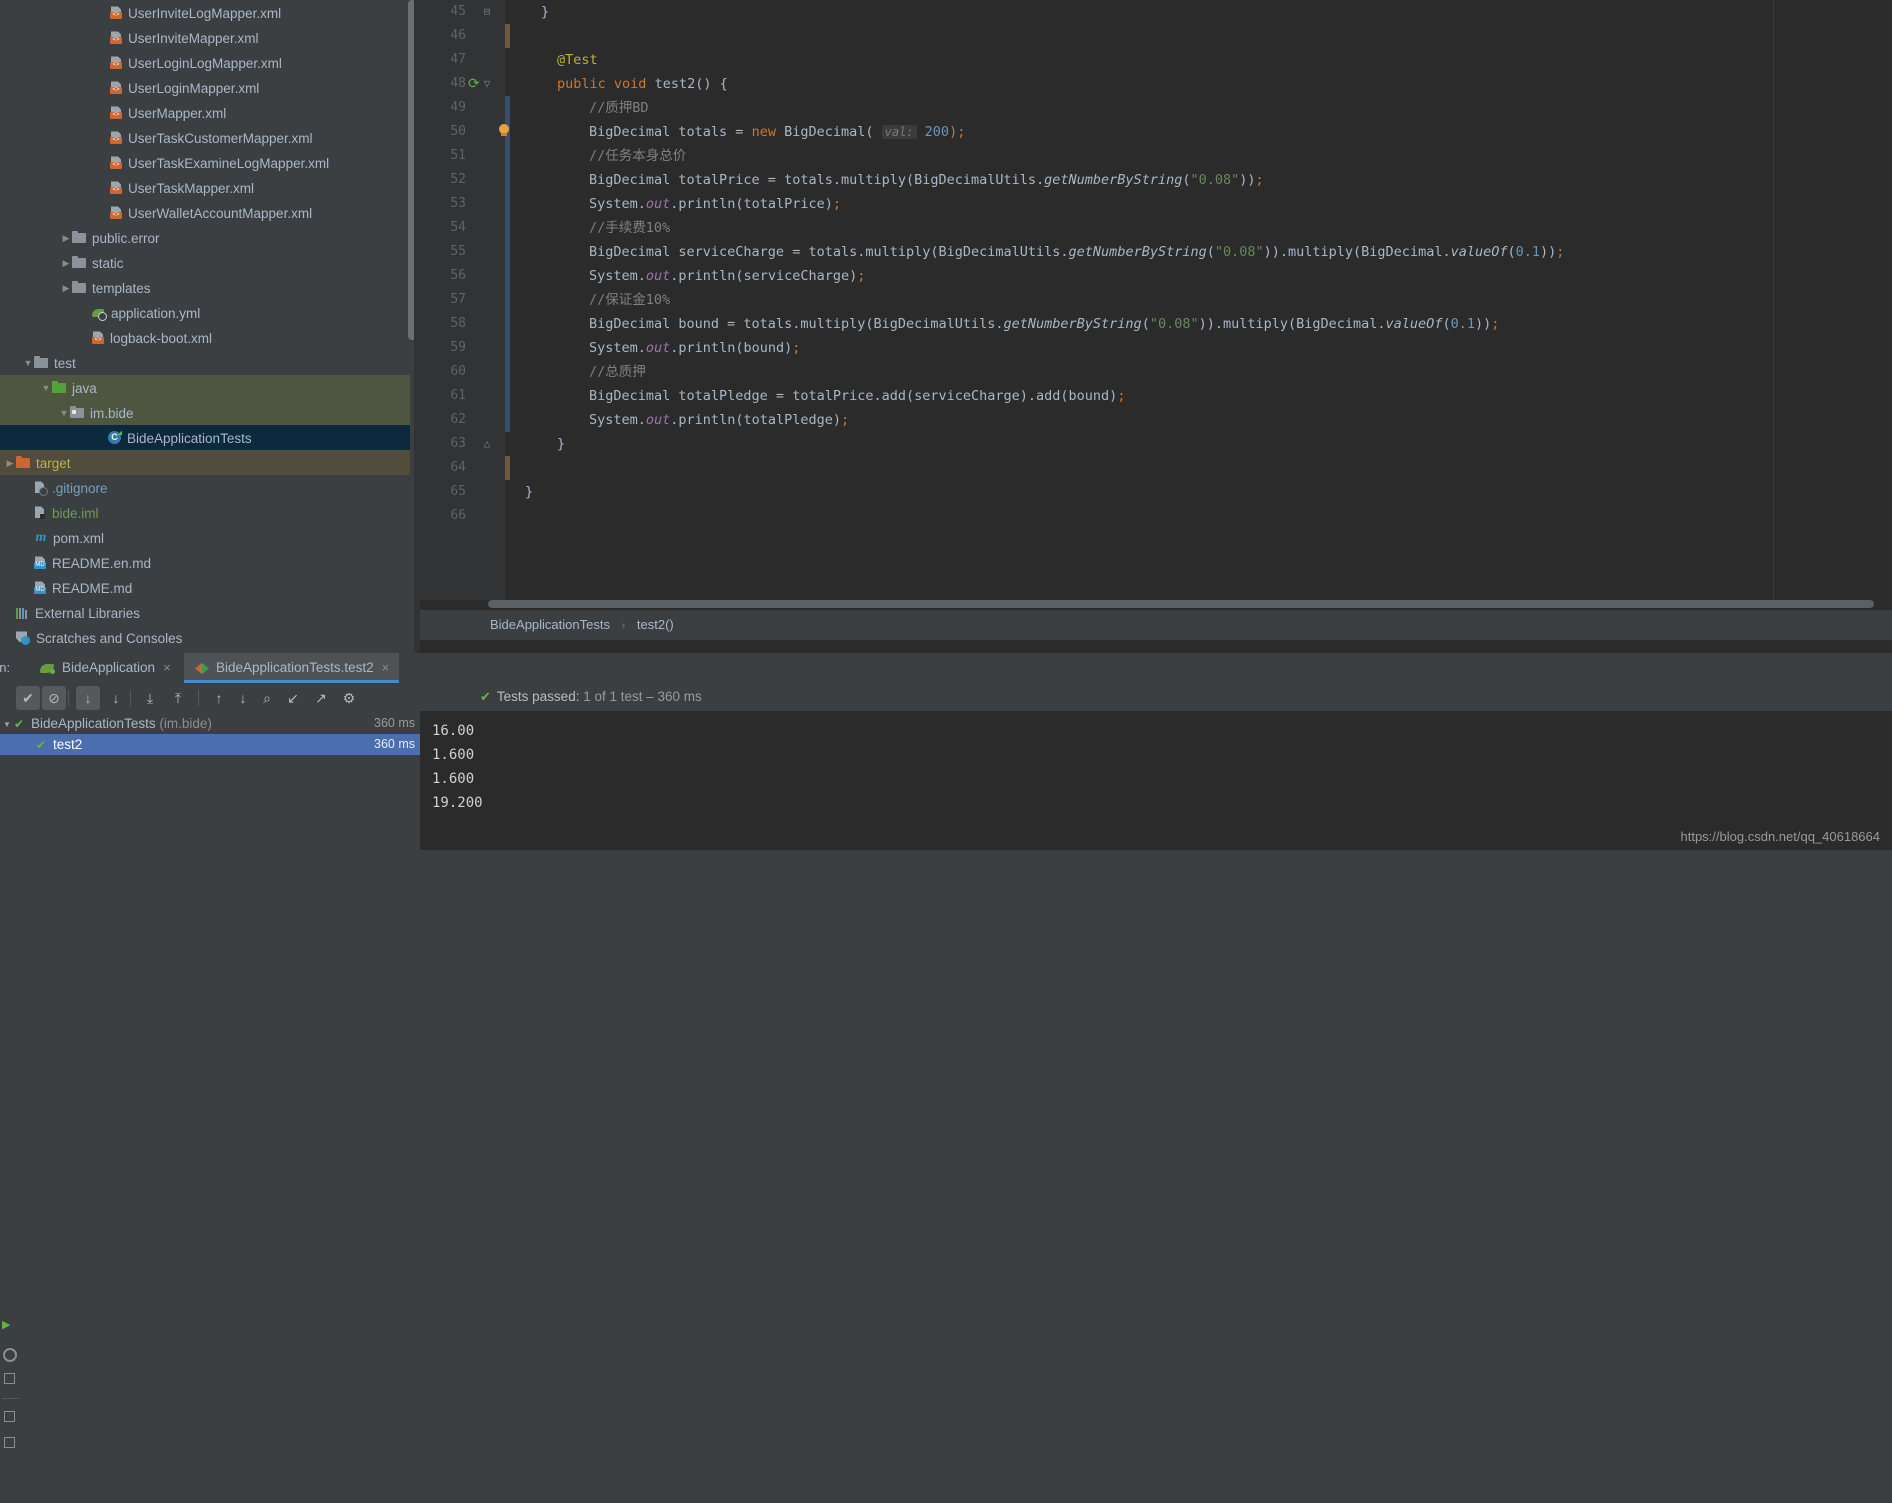 The height and width of the screenshot is (1503, 1892). I want to click on tree-item: application.yml, so click(205, 312).